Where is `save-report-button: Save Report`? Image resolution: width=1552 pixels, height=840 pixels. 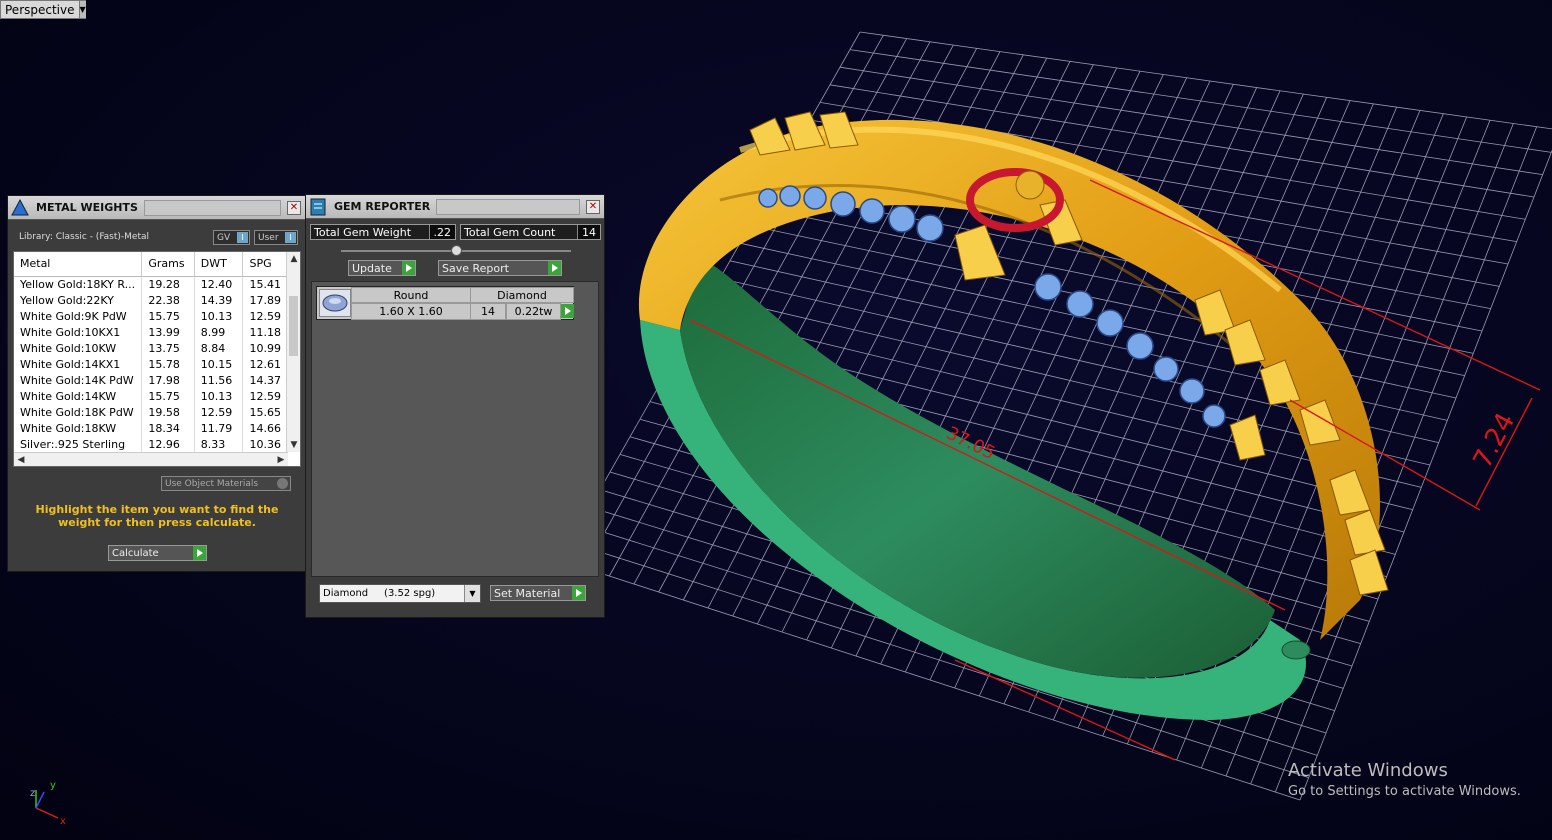
save-report-button: Save Report is located at coordinates (500, 268).